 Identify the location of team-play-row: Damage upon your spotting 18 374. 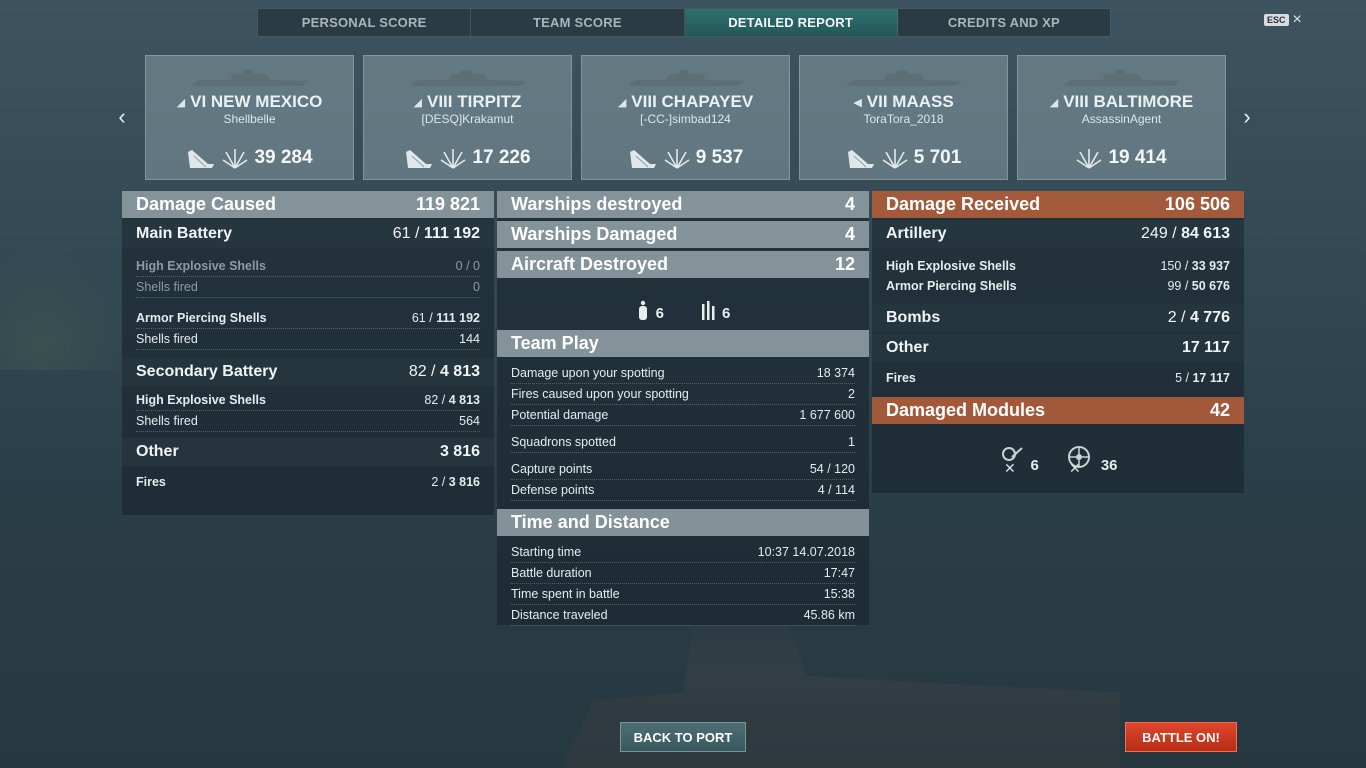
(683, 373).